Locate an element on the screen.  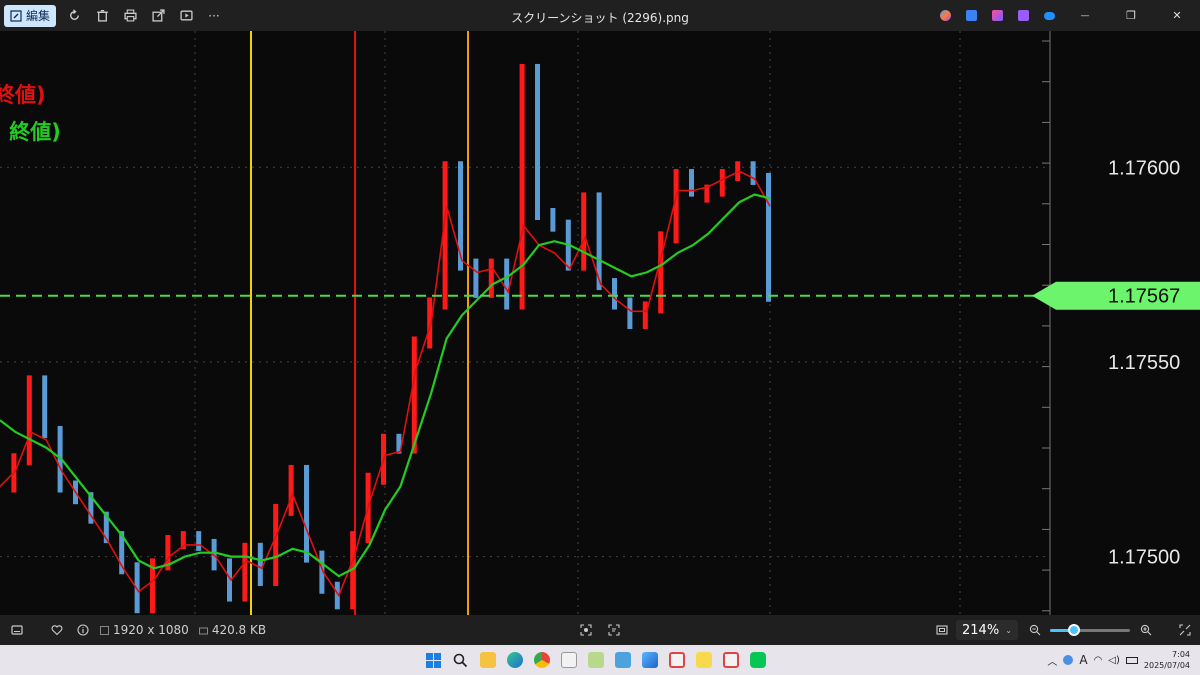
restore-icon: ❐ is located at coordinates (1131, 15).